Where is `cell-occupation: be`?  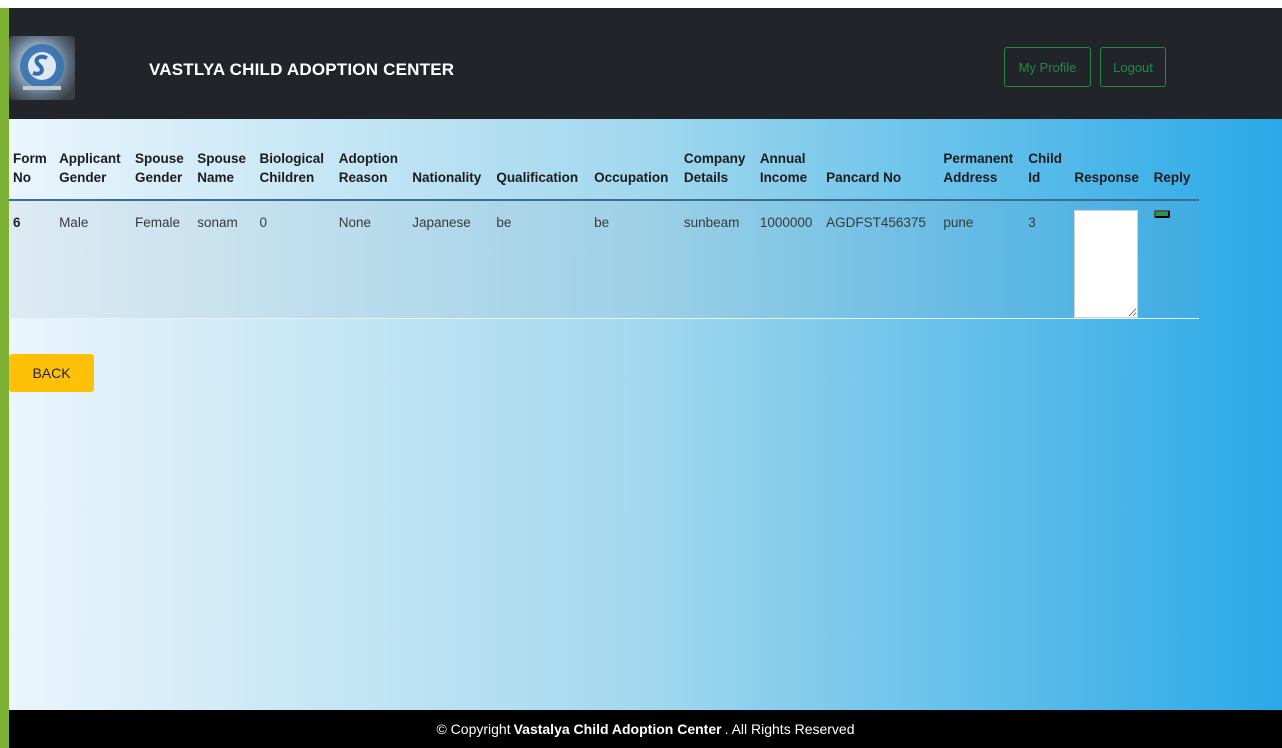 cell-occupation: be is located at coordinates (635, 259).